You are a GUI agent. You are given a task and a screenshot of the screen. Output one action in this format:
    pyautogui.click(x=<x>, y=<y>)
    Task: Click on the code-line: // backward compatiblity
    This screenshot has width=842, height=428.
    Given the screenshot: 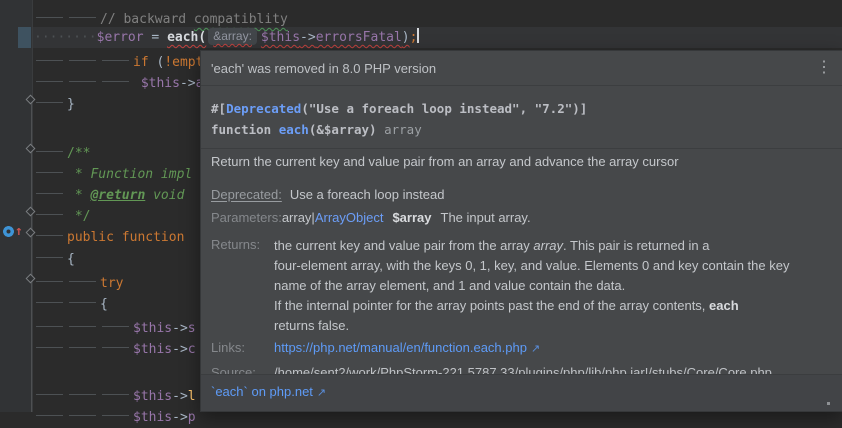 What is the action you would take?
    pyautogui.click(x=161, y=16)
    